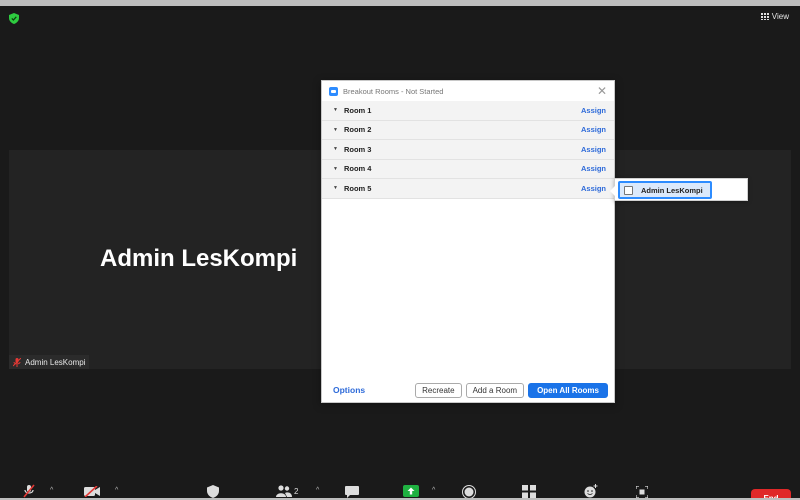 Image resolution: width=800 pixels, height=500 pixels. I want to click on mute-button, so click(29, 491).